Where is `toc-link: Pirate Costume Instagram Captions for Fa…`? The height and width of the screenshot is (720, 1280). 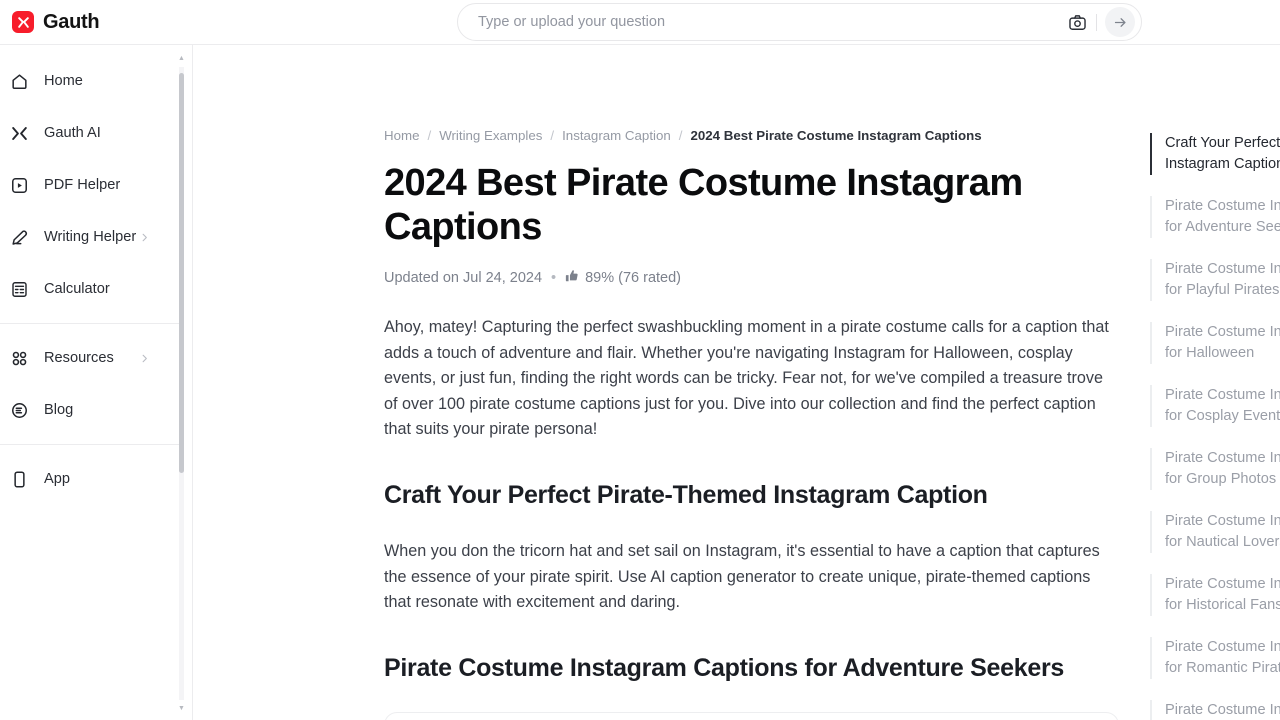
toc-link: Pirate Costume Instagram Captions for Fa… is located at coordinates (1222, 710).